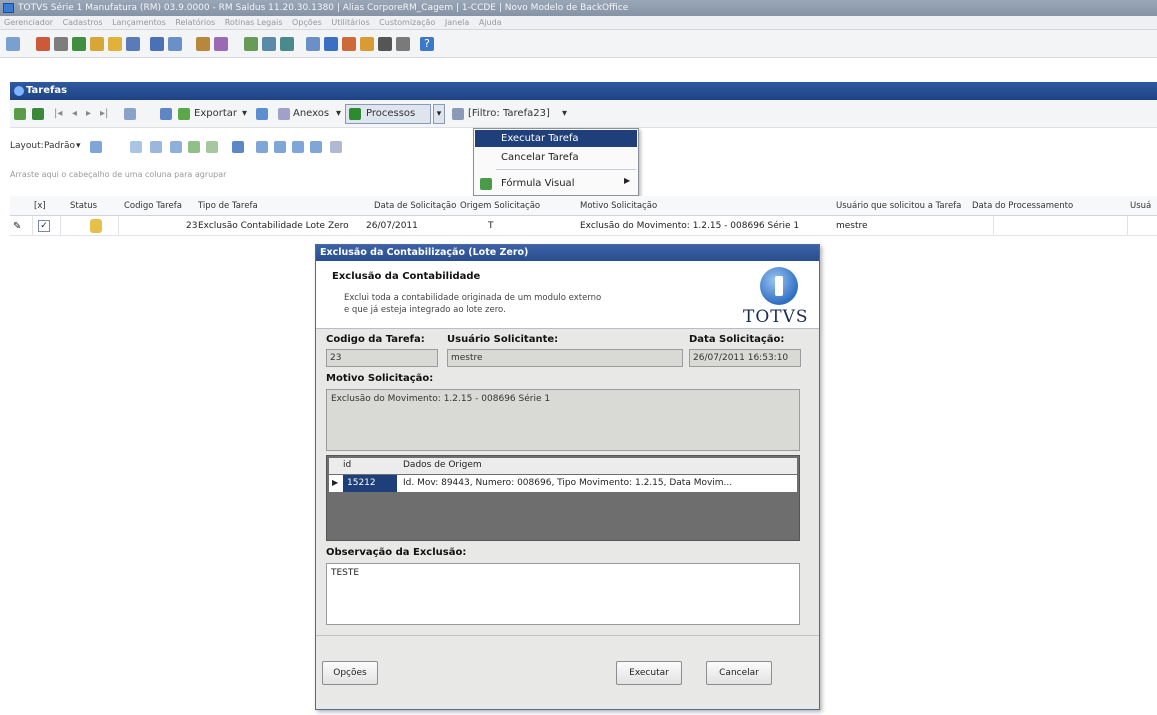  What do you see at coordinates (212, 147) in the screenshot?
I see `preview-icon` at bounding box center [212, 147].